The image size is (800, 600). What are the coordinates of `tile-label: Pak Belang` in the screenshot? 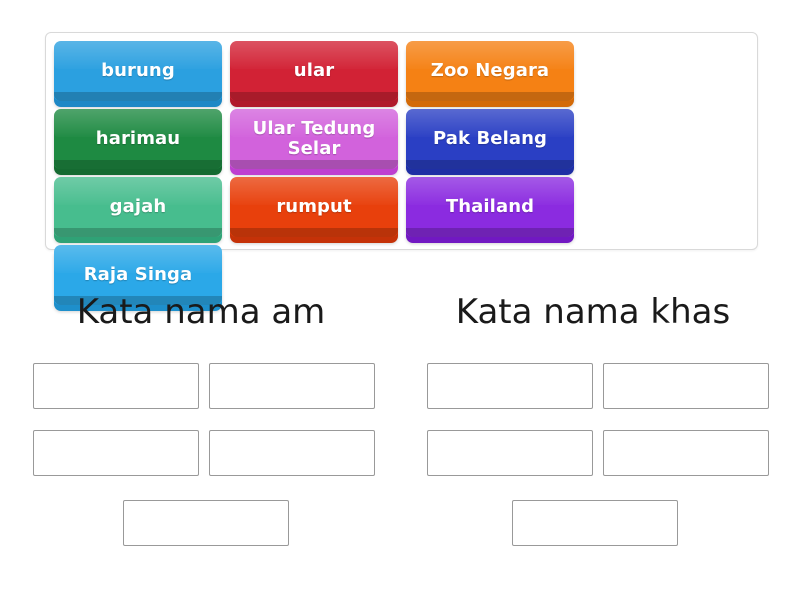 It's located at (490, 139).